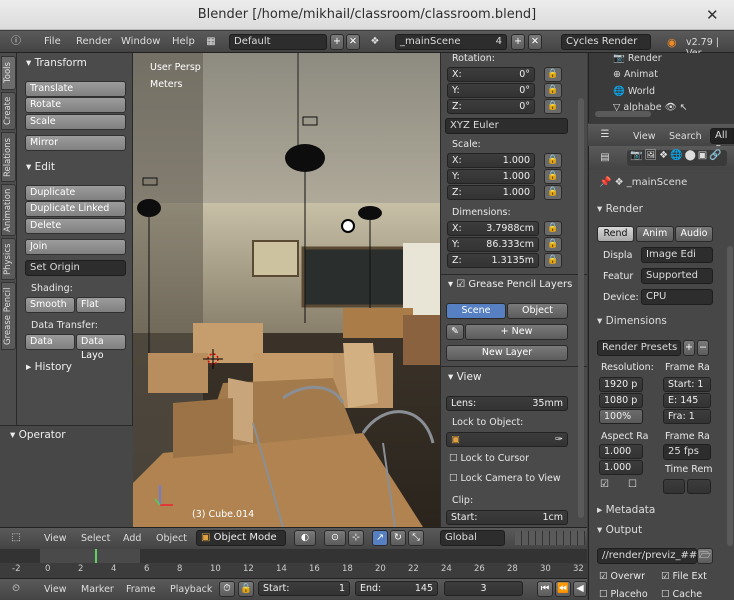 Image resolution: width=734 pixels, height=600 pixels. Describe the element at coordinates (623, 114) in the screenshot. I see `outliner-scrollbar` at that location.